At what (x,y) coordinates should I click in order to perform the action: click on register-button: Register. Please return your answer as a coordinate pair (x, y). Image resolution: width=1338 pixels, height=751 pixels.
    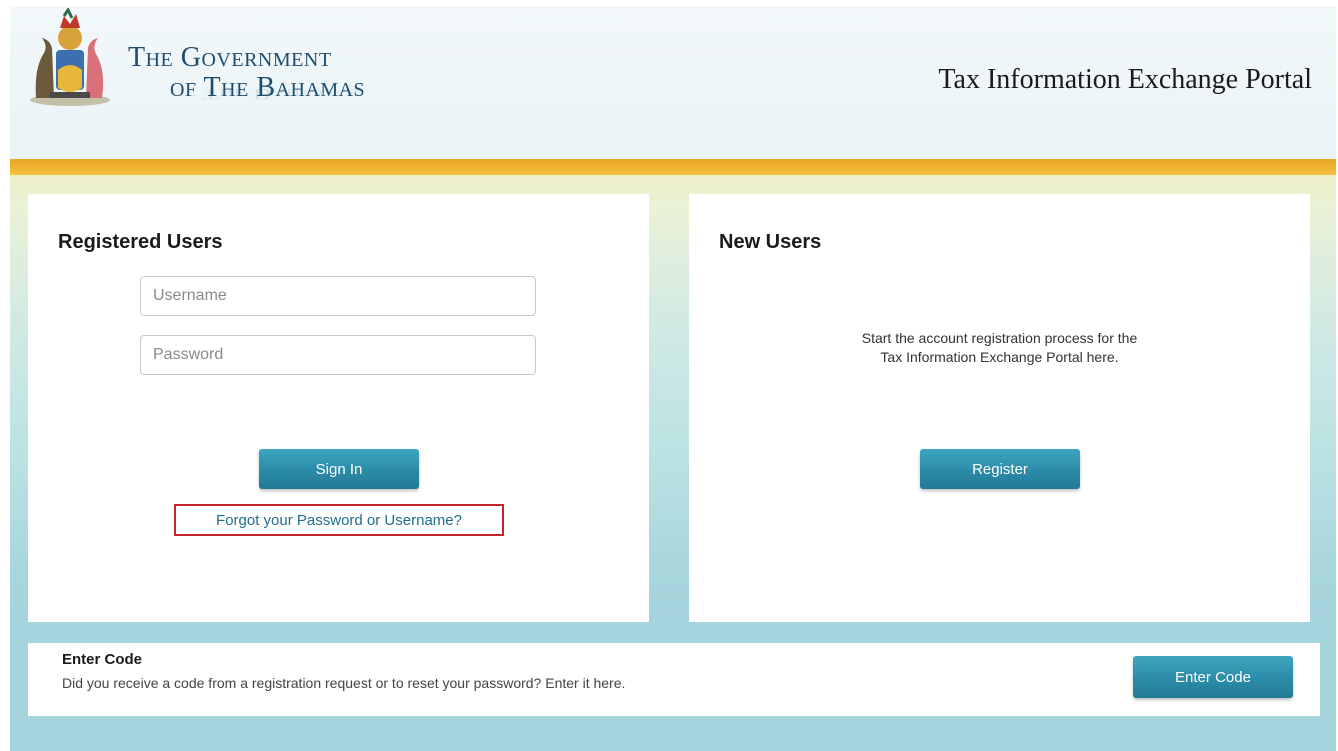
    Looking at the image, I should click on (1000, 469).